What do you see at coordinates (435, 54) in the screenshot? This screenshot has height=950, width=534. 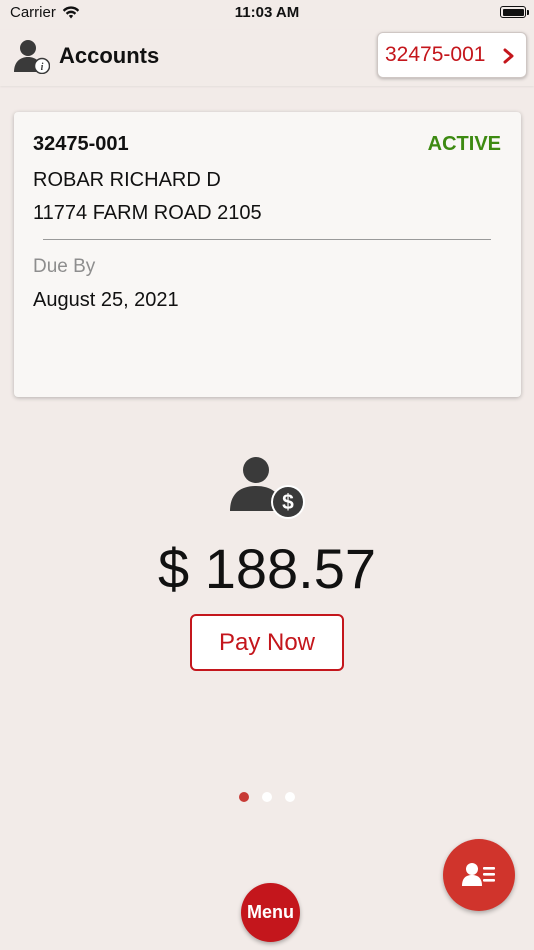 I see `account-selector-label: 32475-001` at bounding box center [435, 54].